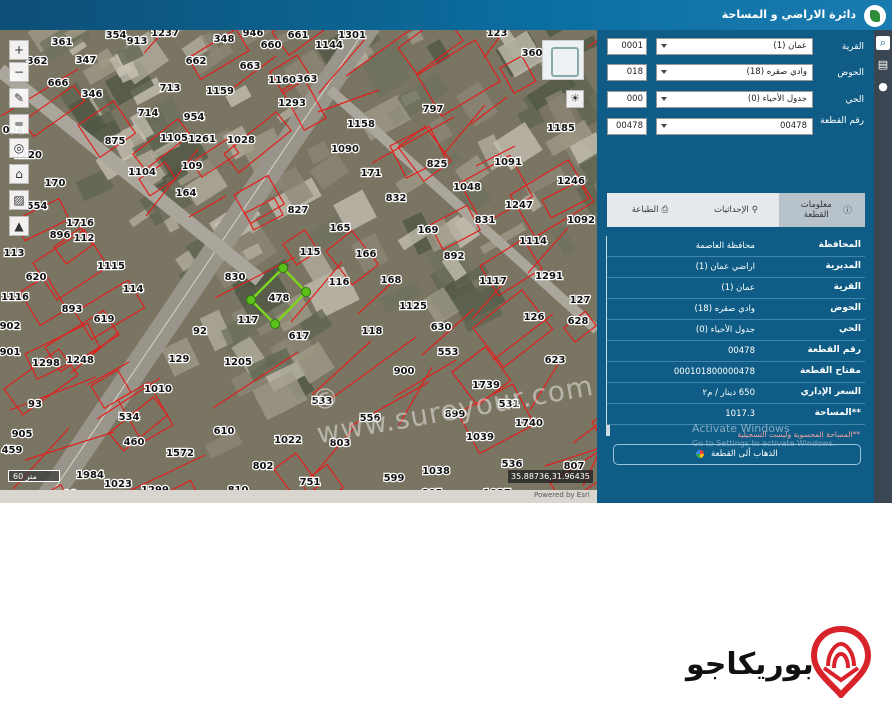 The height and width of the screenshot is (720, 892). What do you see at coordinates (843, 266) in the screenshot?
I see `info-key: المديرية` at bounding box center [843, 266].